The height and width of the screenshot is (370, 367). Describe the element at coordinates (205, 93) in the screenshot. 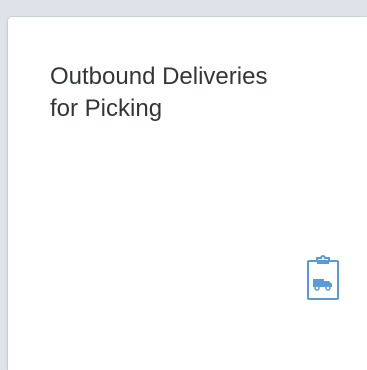

I see `tile-title: Outbound Deliveries for Picking` at that location.